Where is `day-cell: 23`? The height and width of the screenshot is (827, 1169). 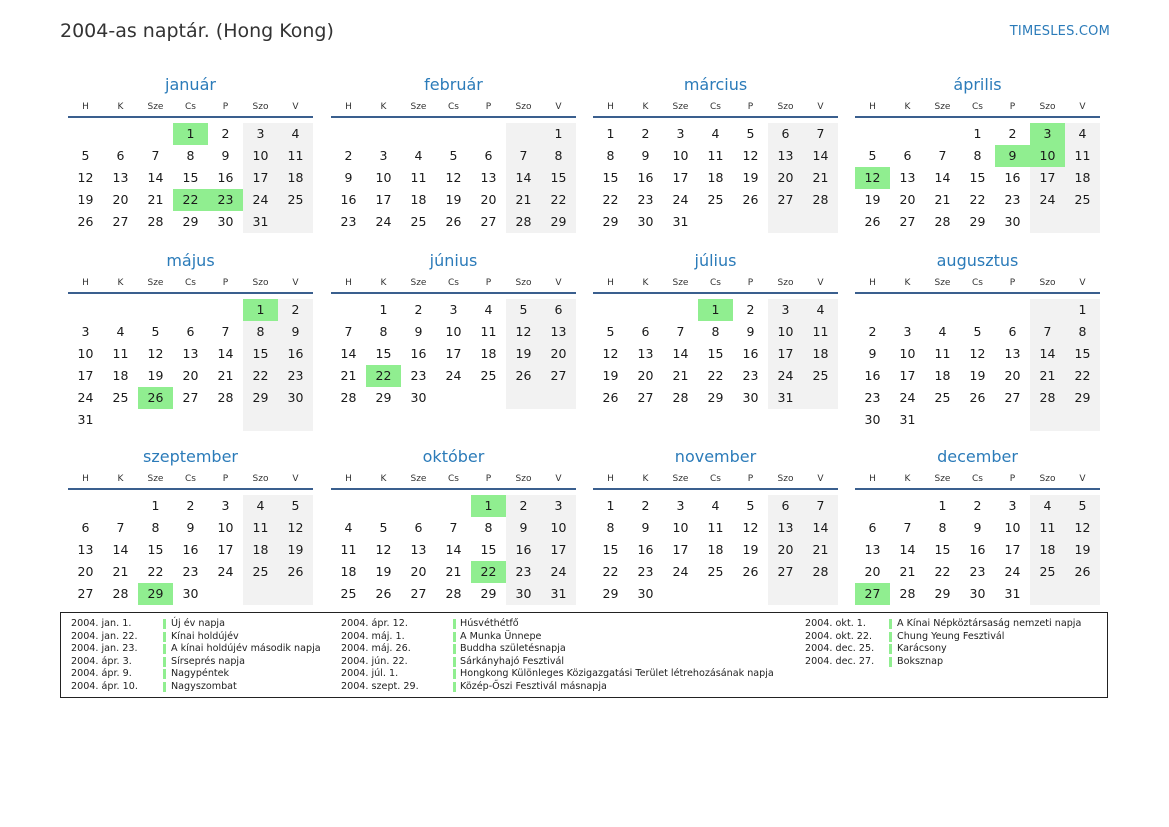
day-cell: 23 is located at coordinates (348, 221).